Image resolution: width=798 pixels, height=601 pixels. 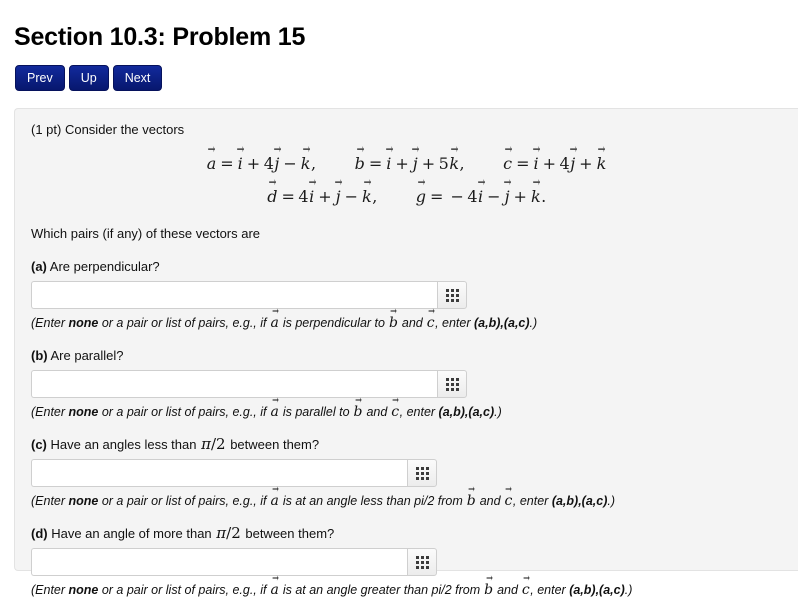 What do you see at coordinates (359, 164) in the screenshot?
I see `vector-symbol-b: b` at bounding box center [359, 164].